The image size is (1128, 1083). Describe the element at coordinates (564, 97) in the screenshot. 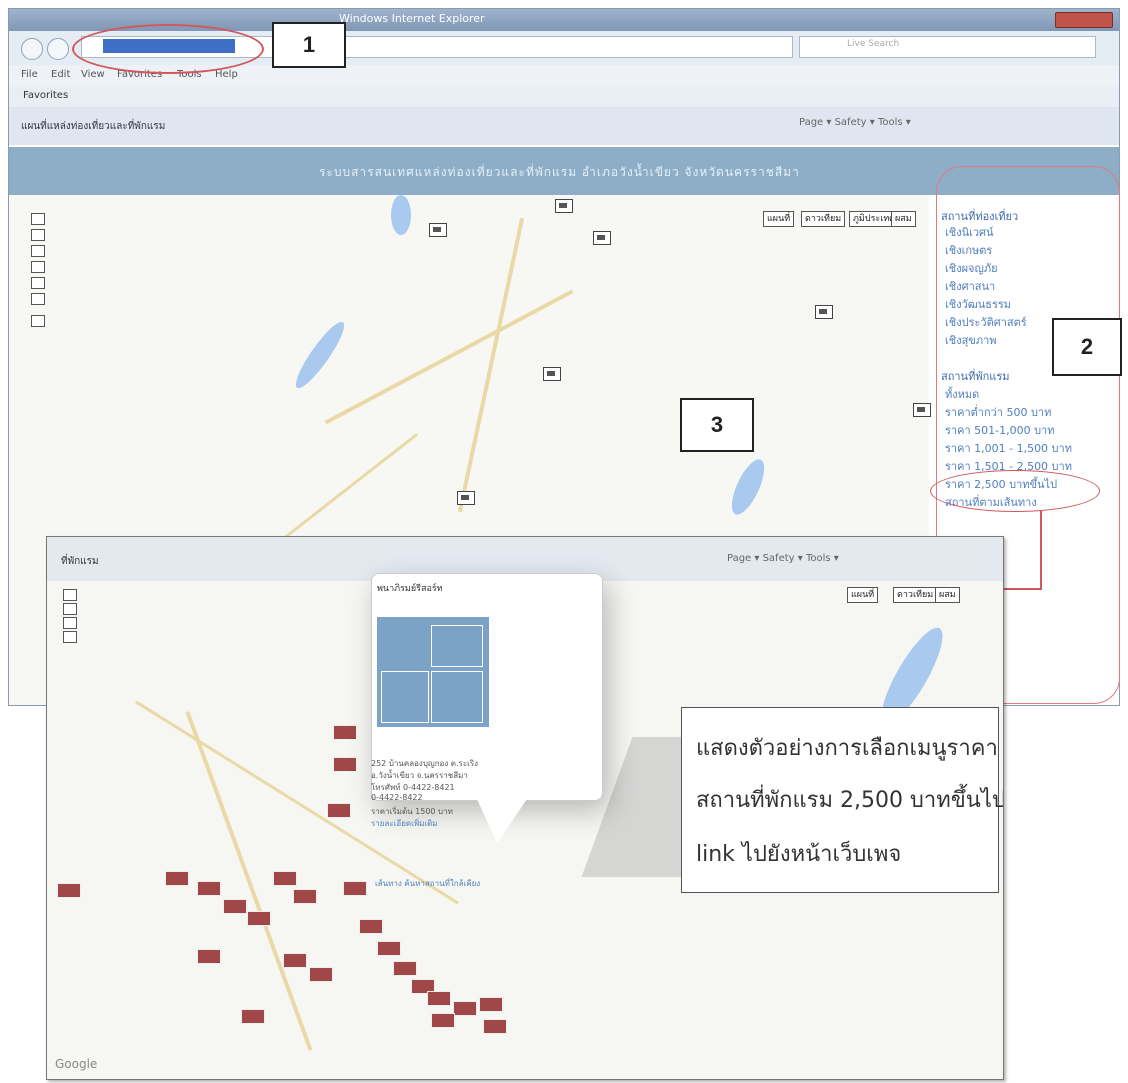

I see `favorites-bar` at that location.